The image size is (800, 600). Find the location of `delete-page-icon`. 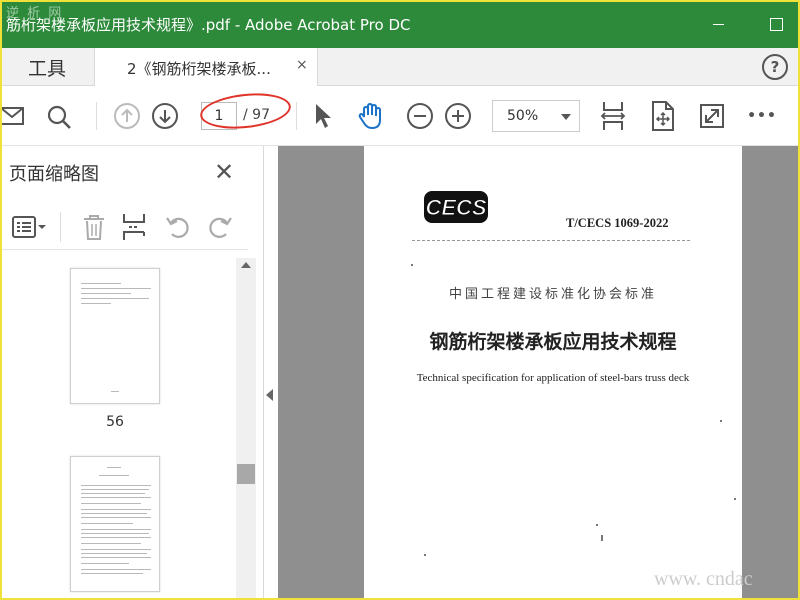

delete-page-icon is located at coordinates (94, 227).